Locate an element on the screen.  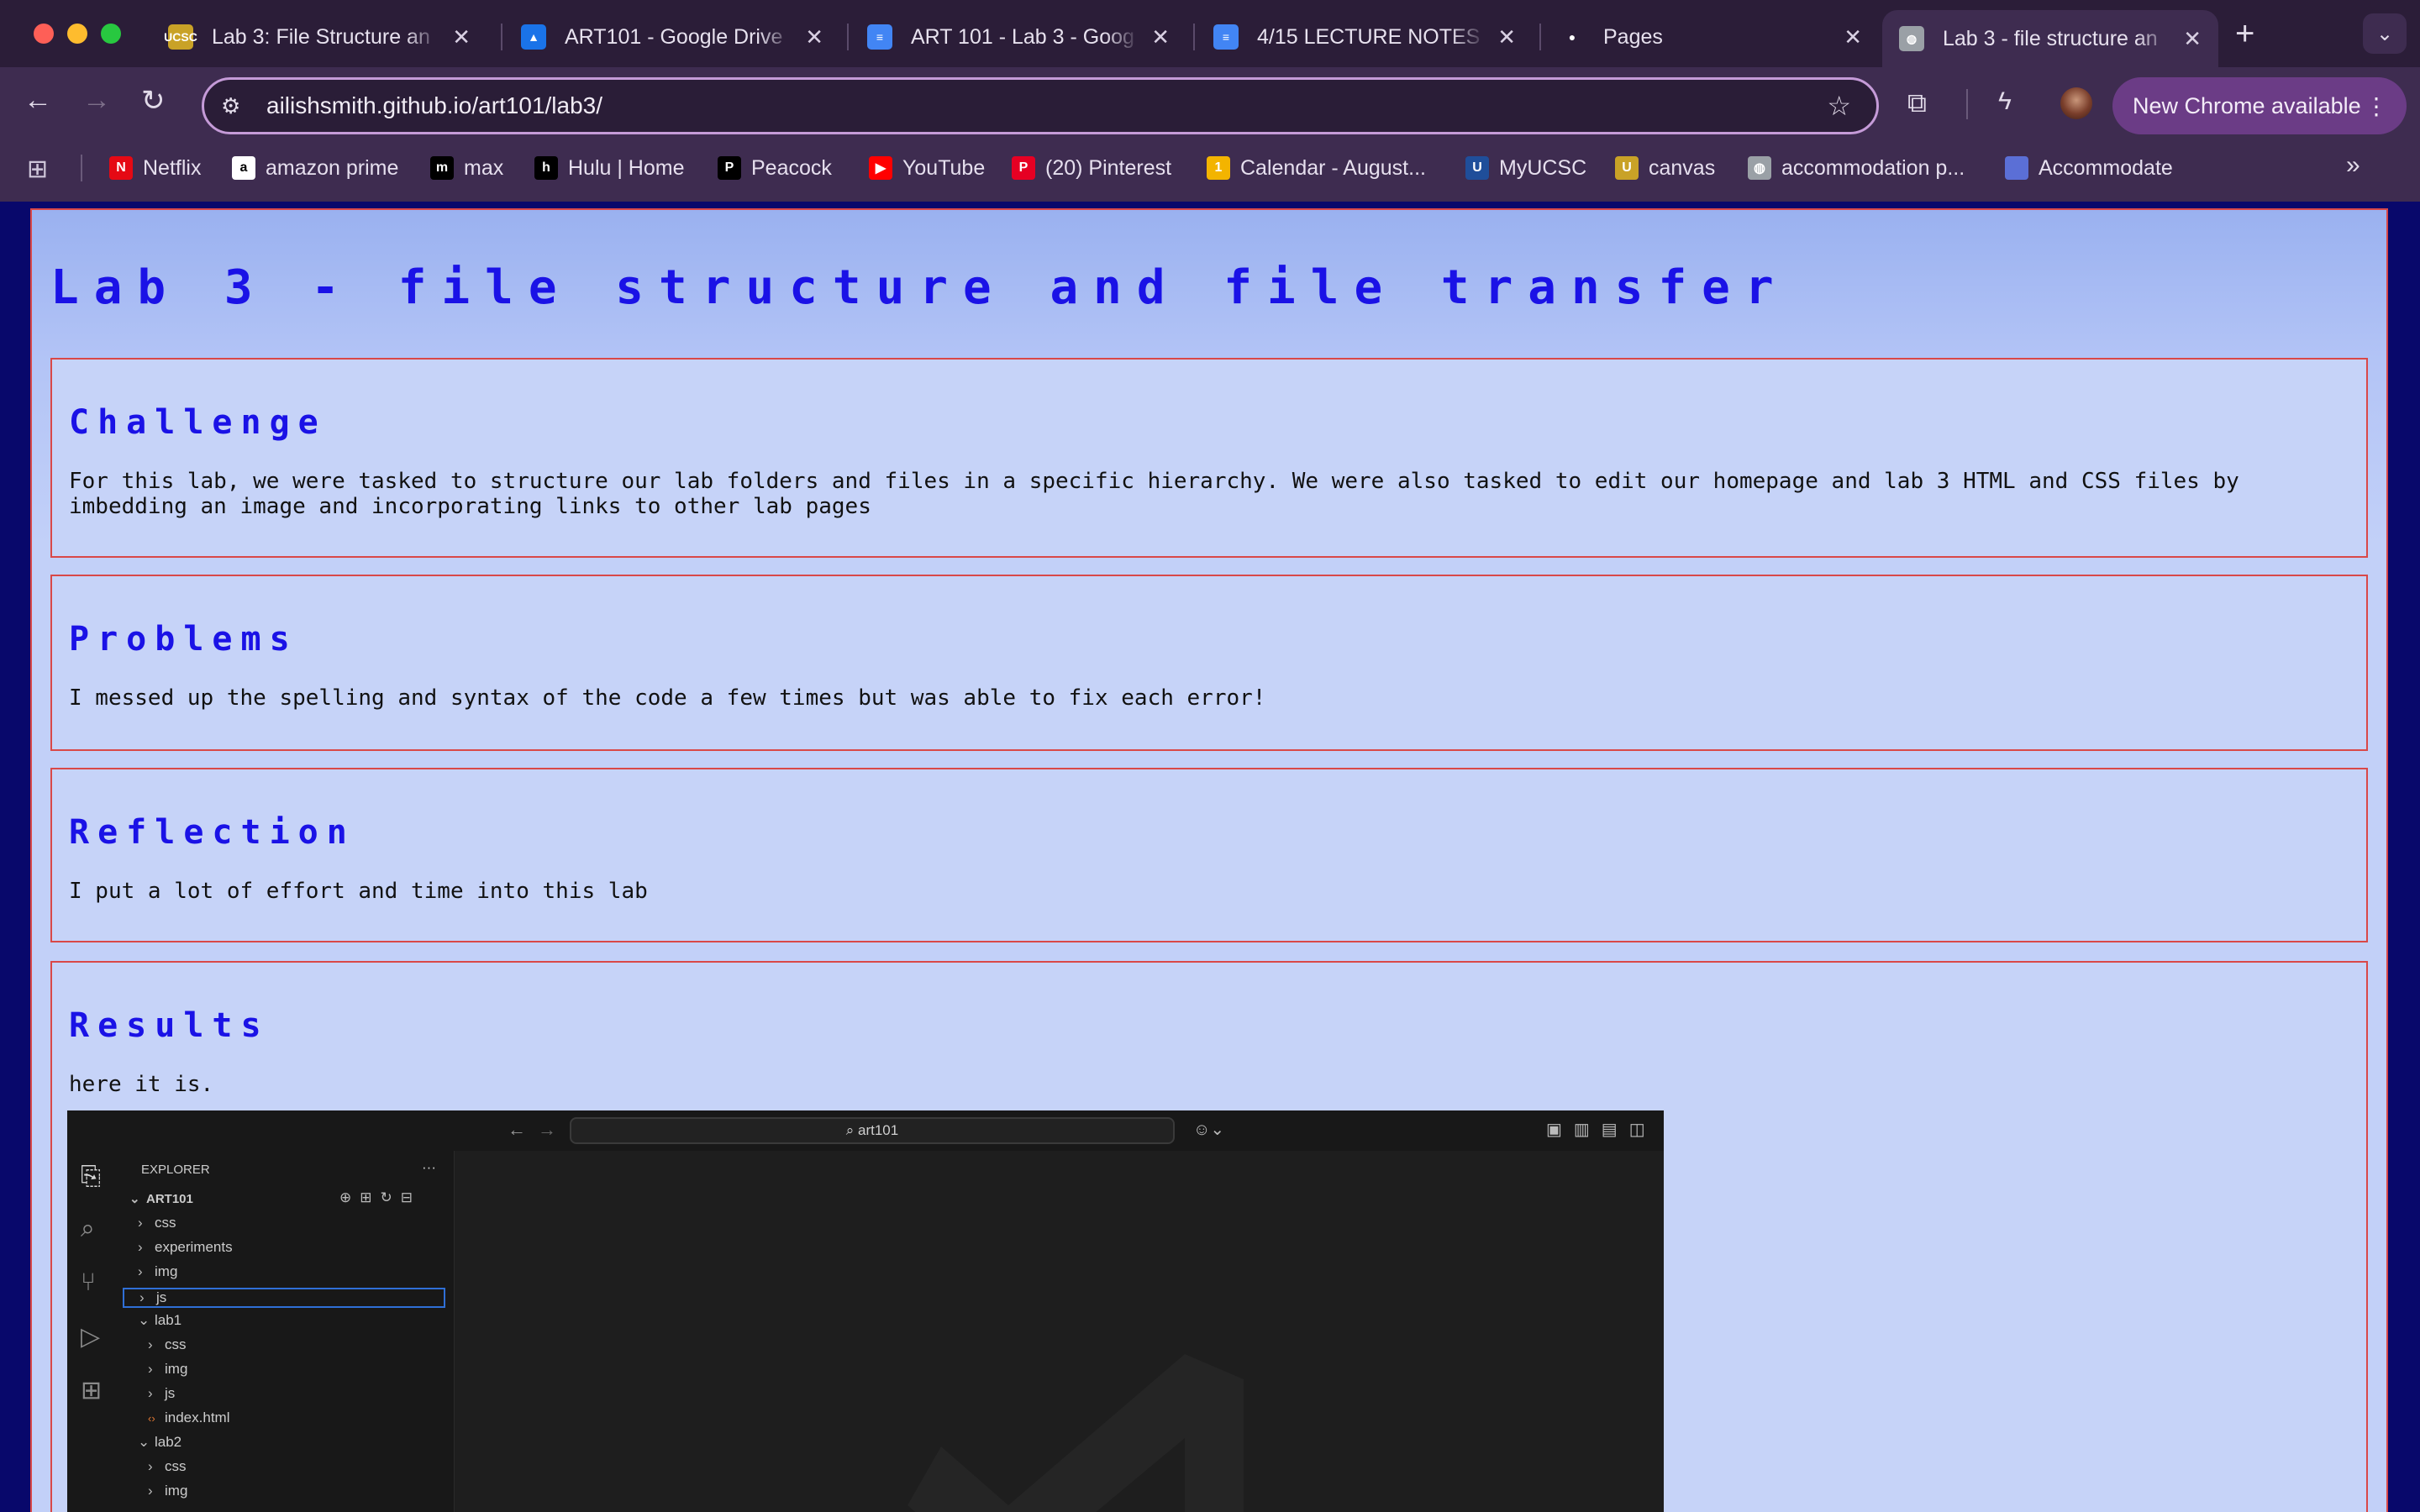
bookmarks-divider is located at coordinates (81, 168).